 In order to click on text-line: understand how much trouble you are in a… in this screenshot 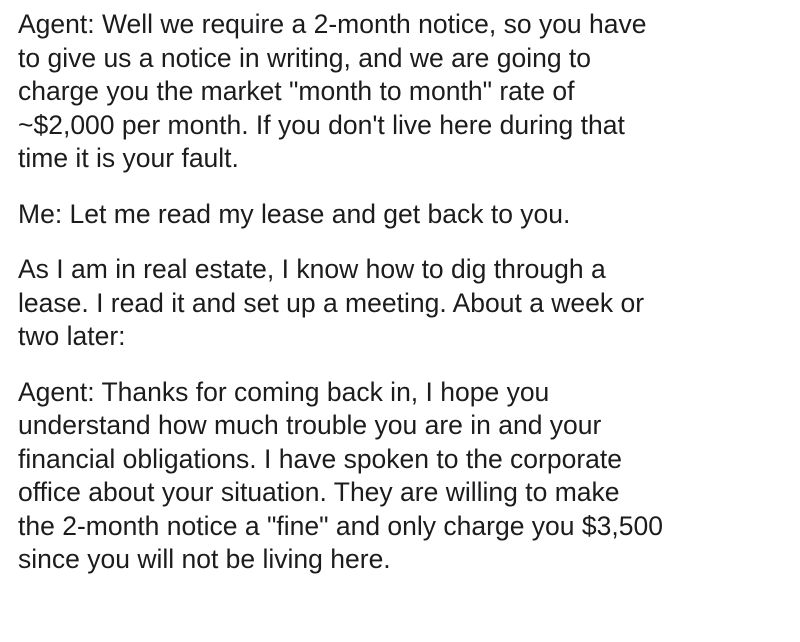, I will do `click(310, 425)`.